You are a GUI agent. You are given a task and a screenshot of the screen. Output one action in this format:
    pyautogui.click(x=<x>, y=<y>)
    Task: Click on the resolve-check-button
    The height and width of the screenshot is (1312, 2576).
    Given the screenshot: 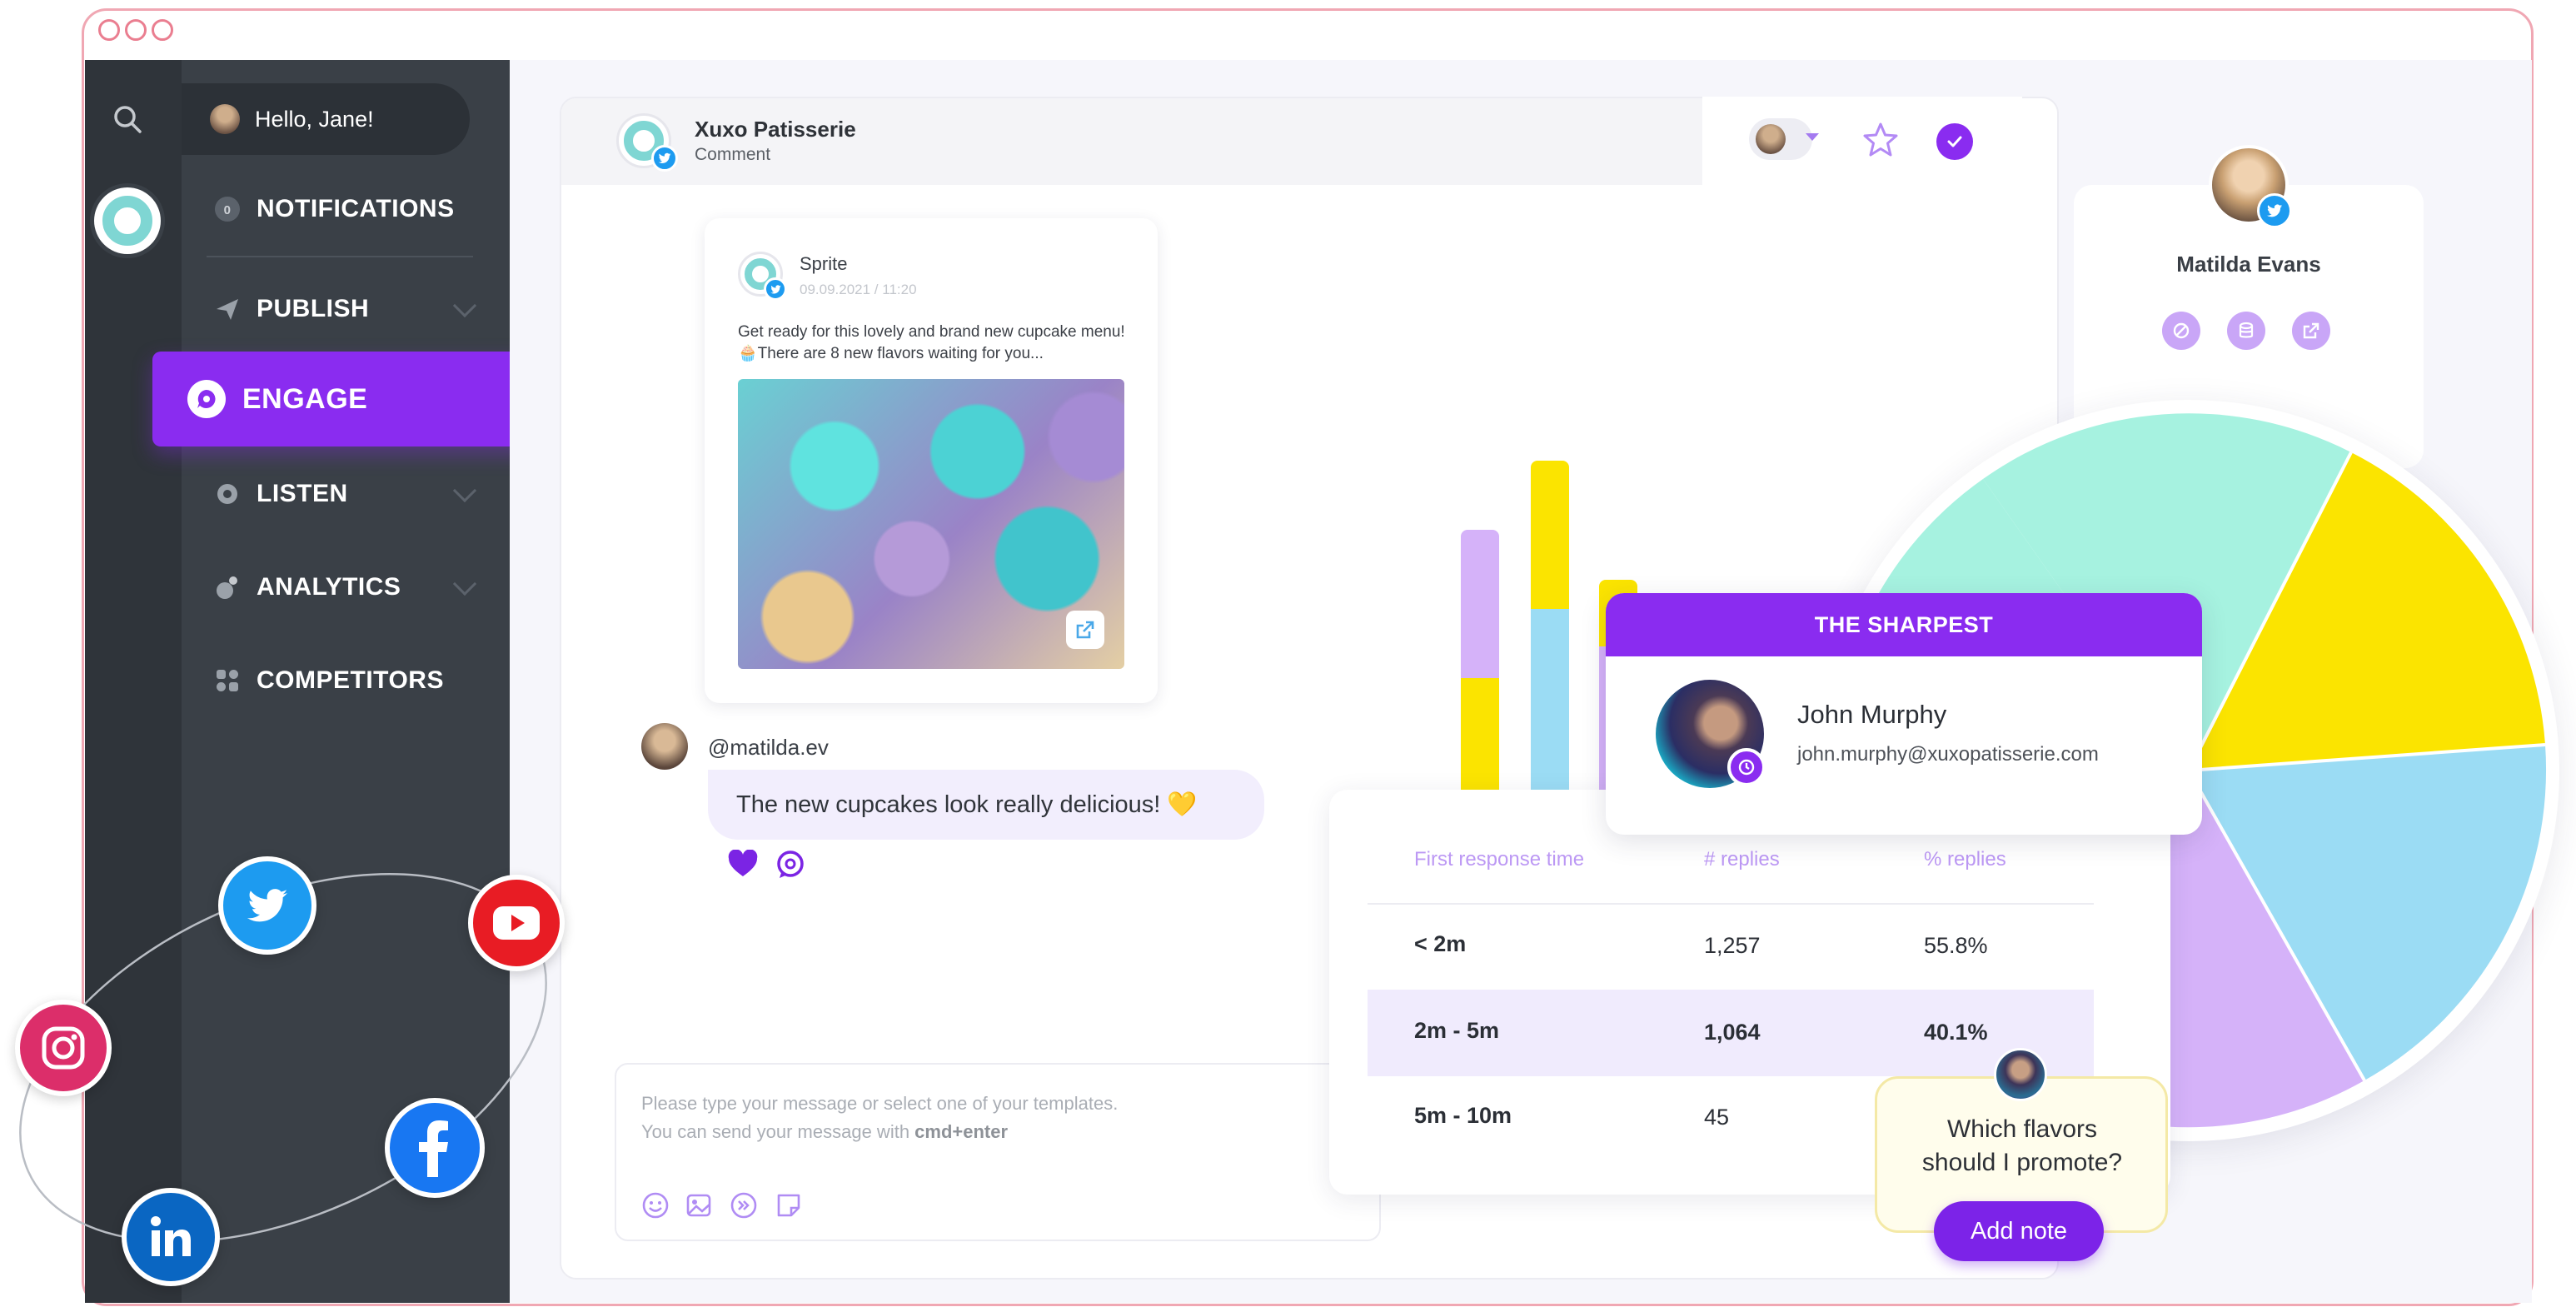 What is the action you would take?
    pyautogui.click(x=1954, y=141)
    